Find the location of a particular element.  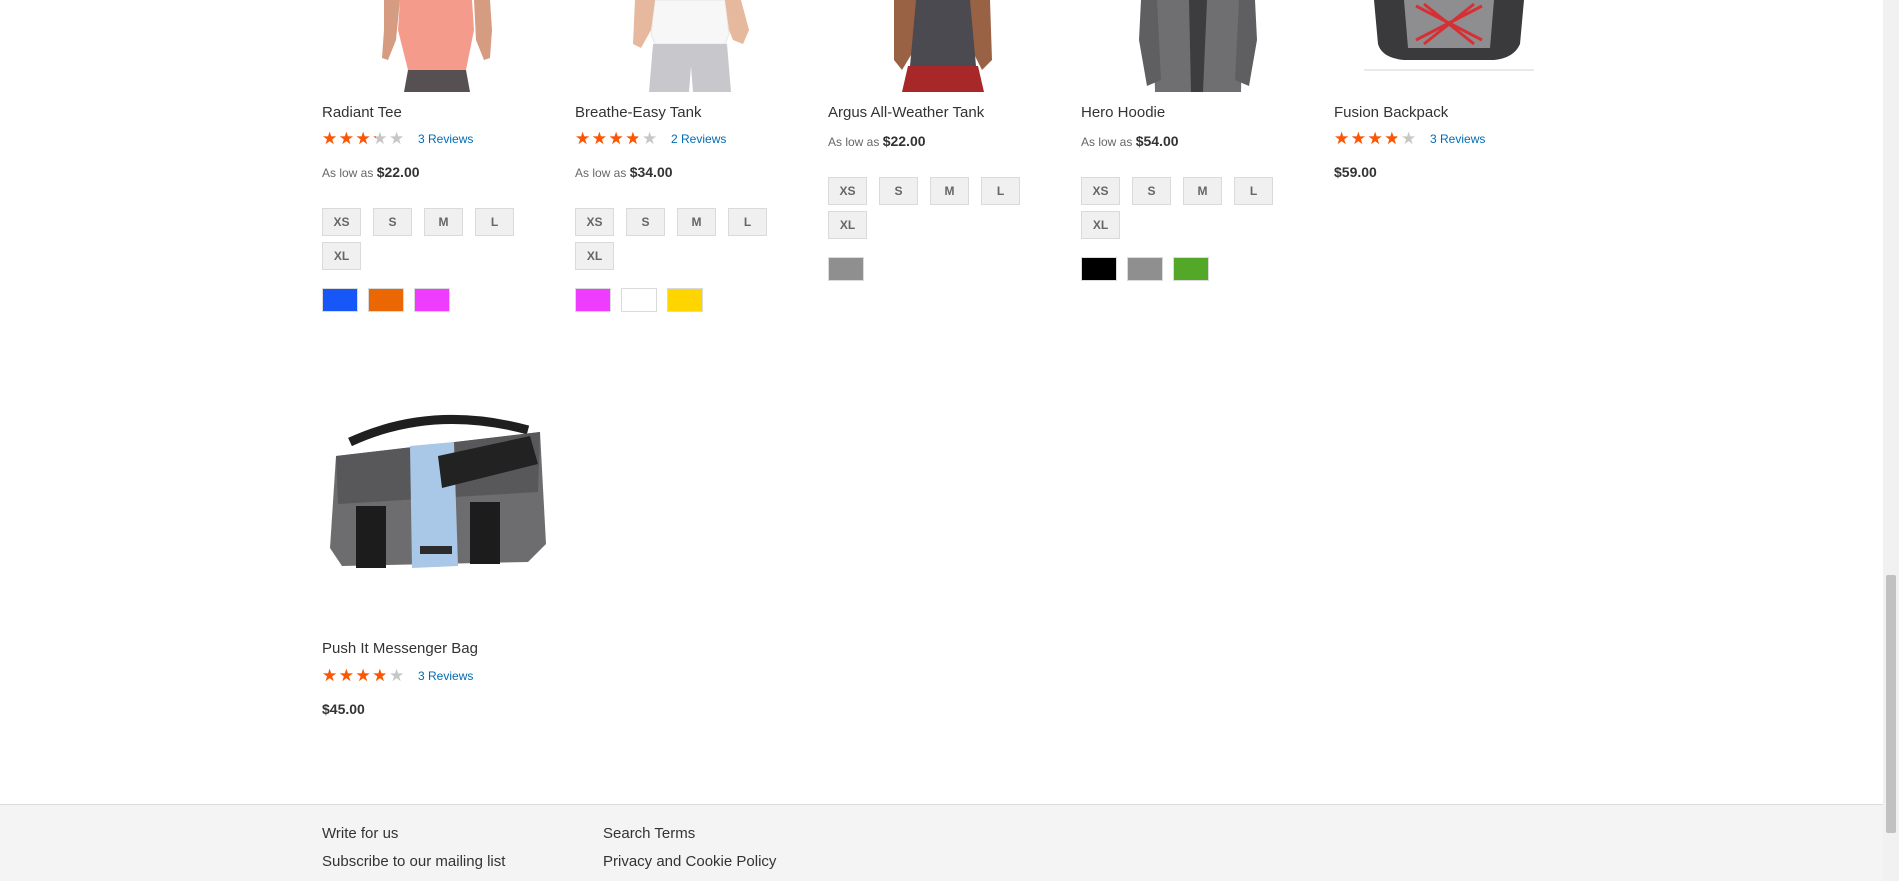

product-name: Radiant Tee is located at coordinates (362, 112).